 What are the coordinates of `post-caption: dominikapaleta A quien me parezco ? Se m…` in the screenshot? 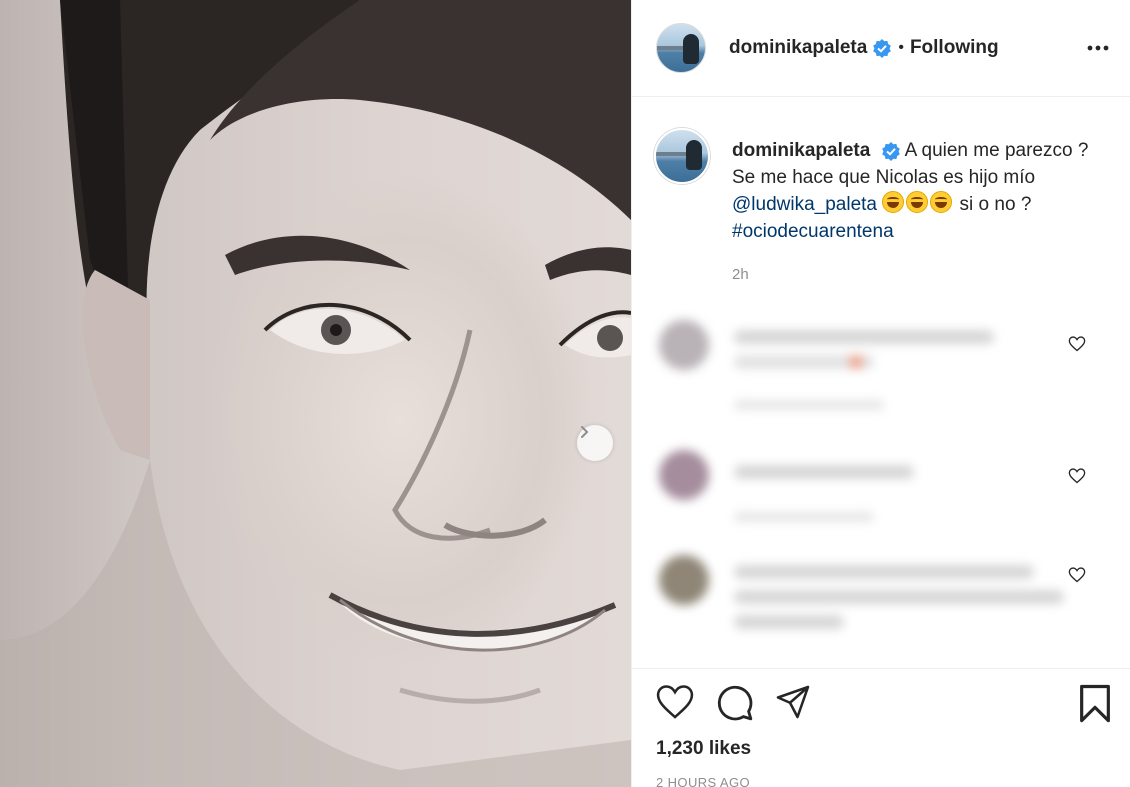 It's located at (879, 186).